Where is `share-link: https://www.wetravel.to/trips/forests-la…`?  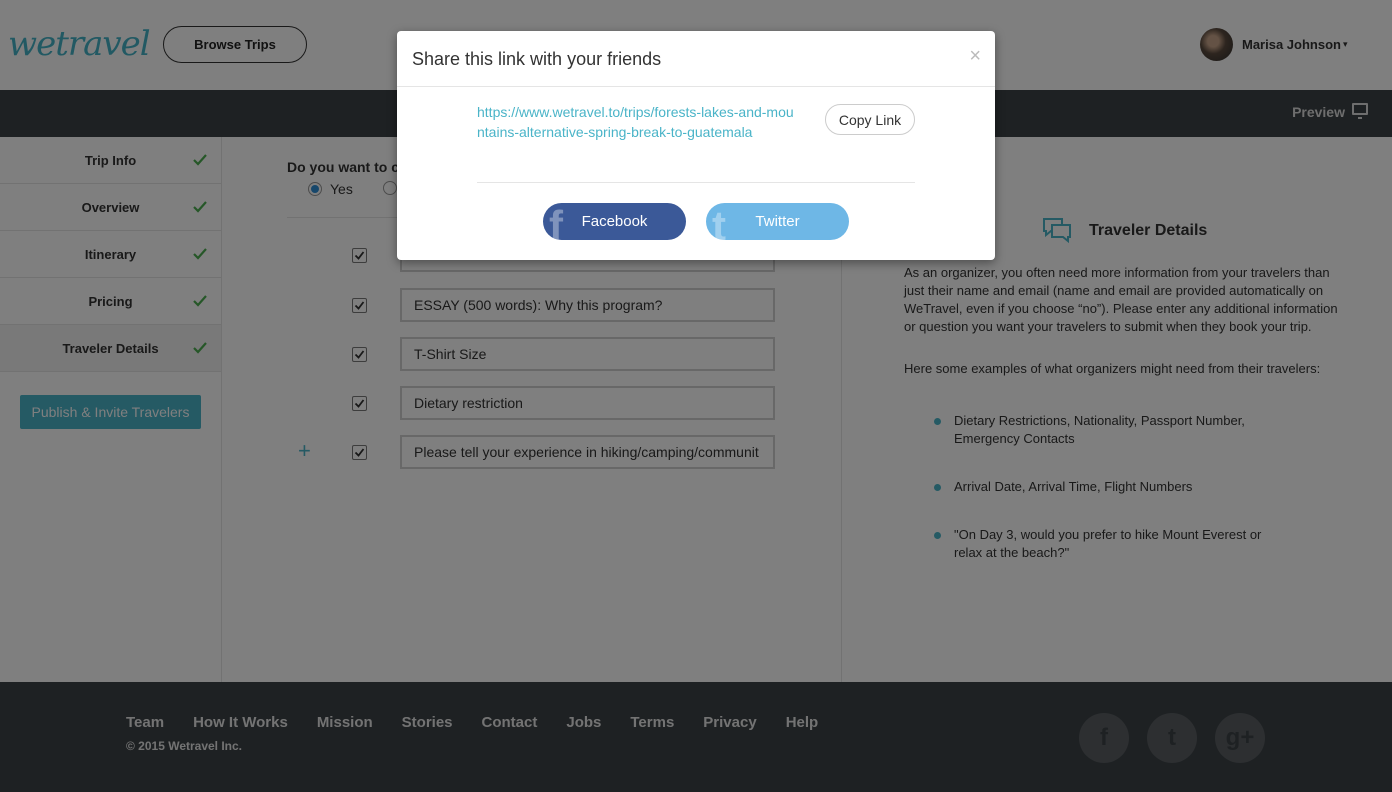
share-link: https://www.wetravel.to/trips/forests-la… is located at coordinates (637, 122).